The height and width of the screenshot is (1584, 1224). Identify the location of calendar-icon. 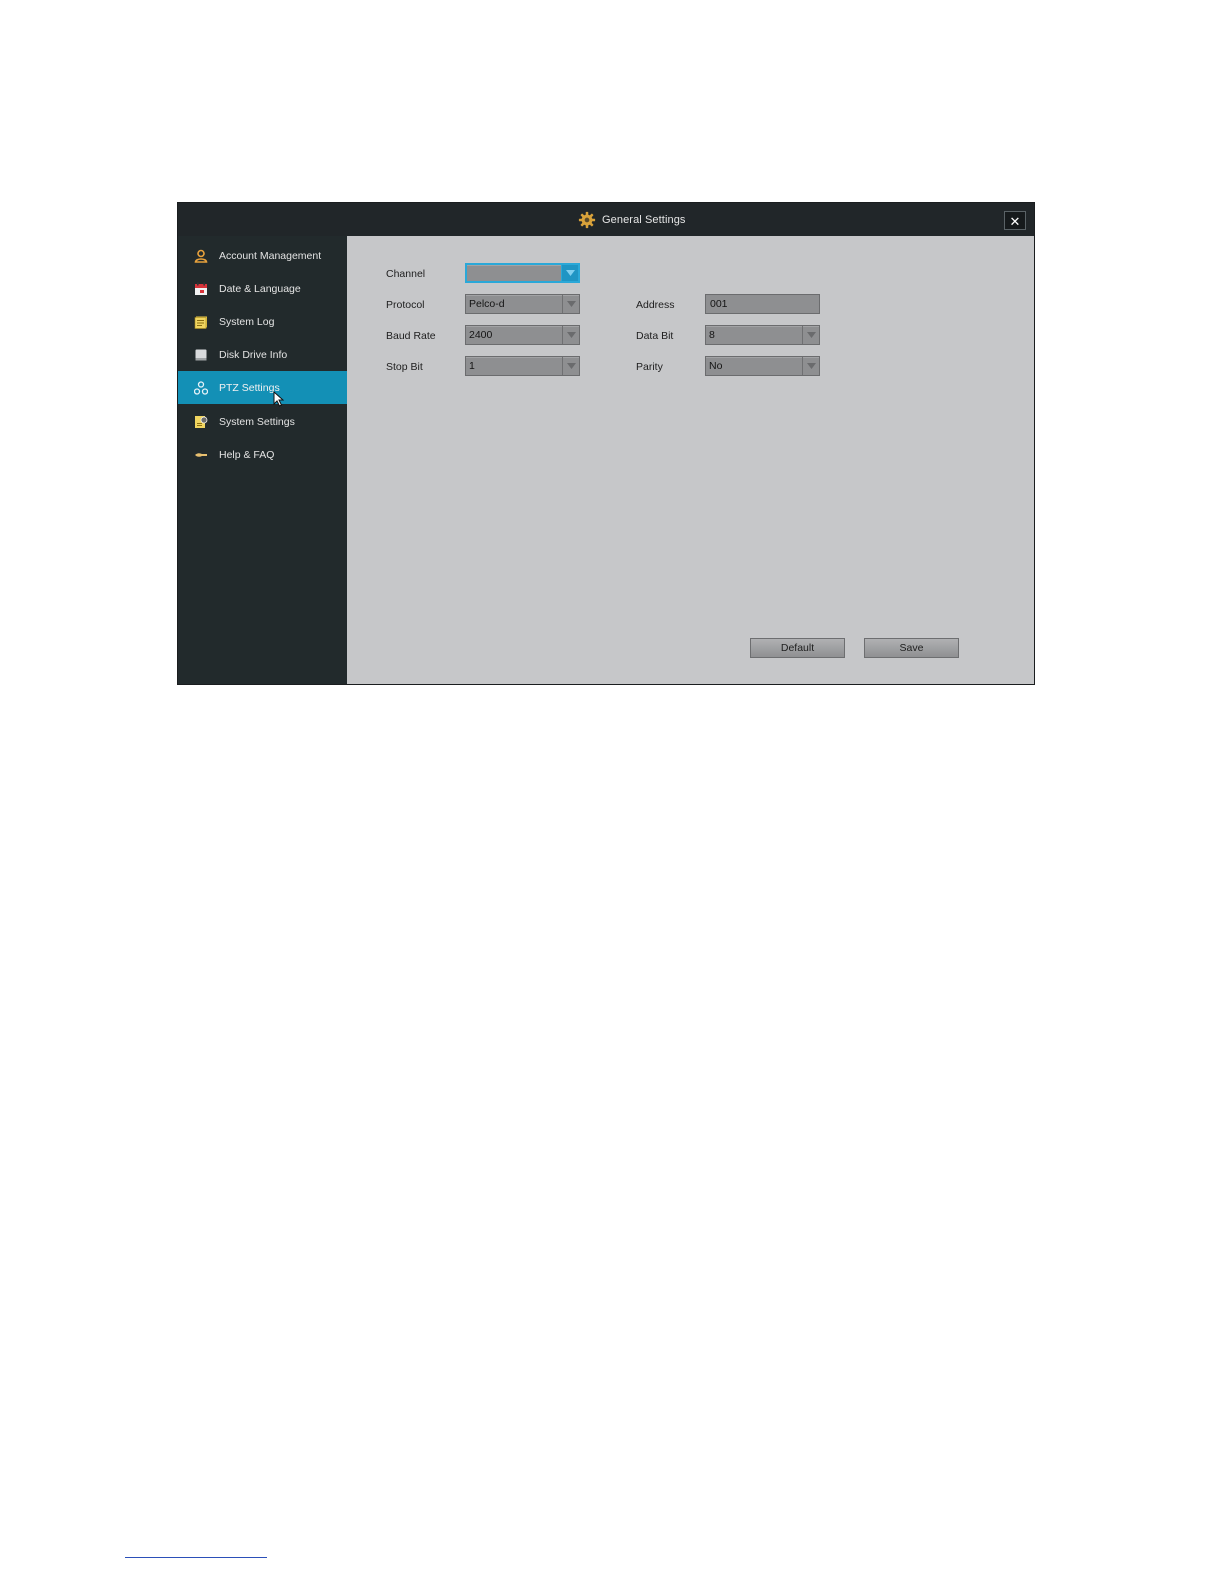
(201, 288).